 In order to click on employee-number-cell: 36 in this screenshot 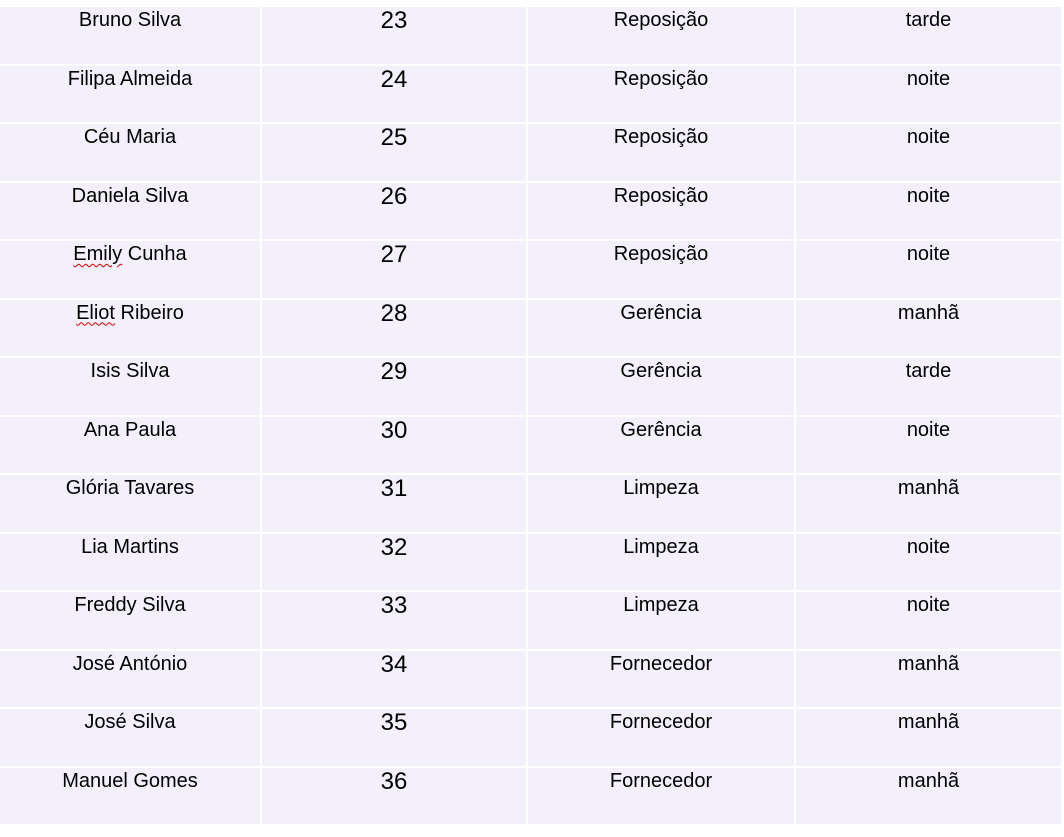, I will do `click(394, 796)`.